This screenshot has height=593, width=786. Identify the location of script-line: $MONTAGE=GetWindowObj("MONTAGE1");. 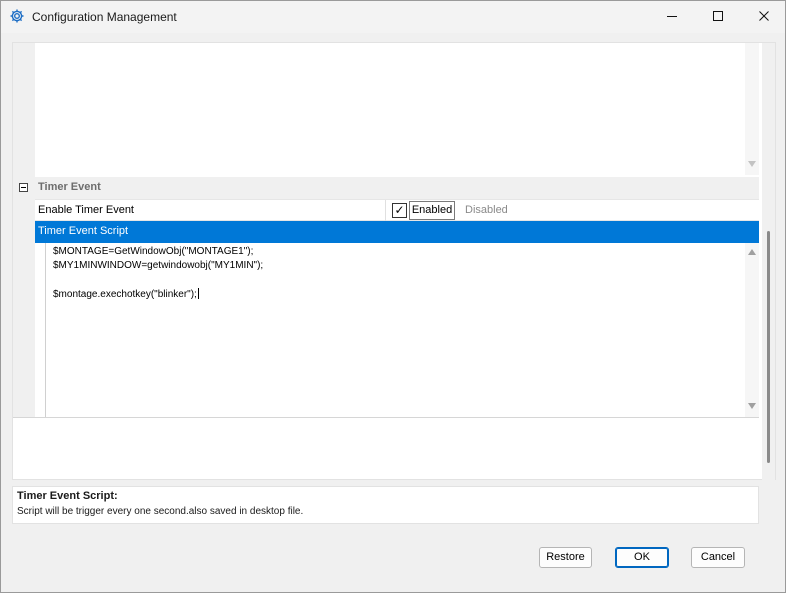
(153, 251).